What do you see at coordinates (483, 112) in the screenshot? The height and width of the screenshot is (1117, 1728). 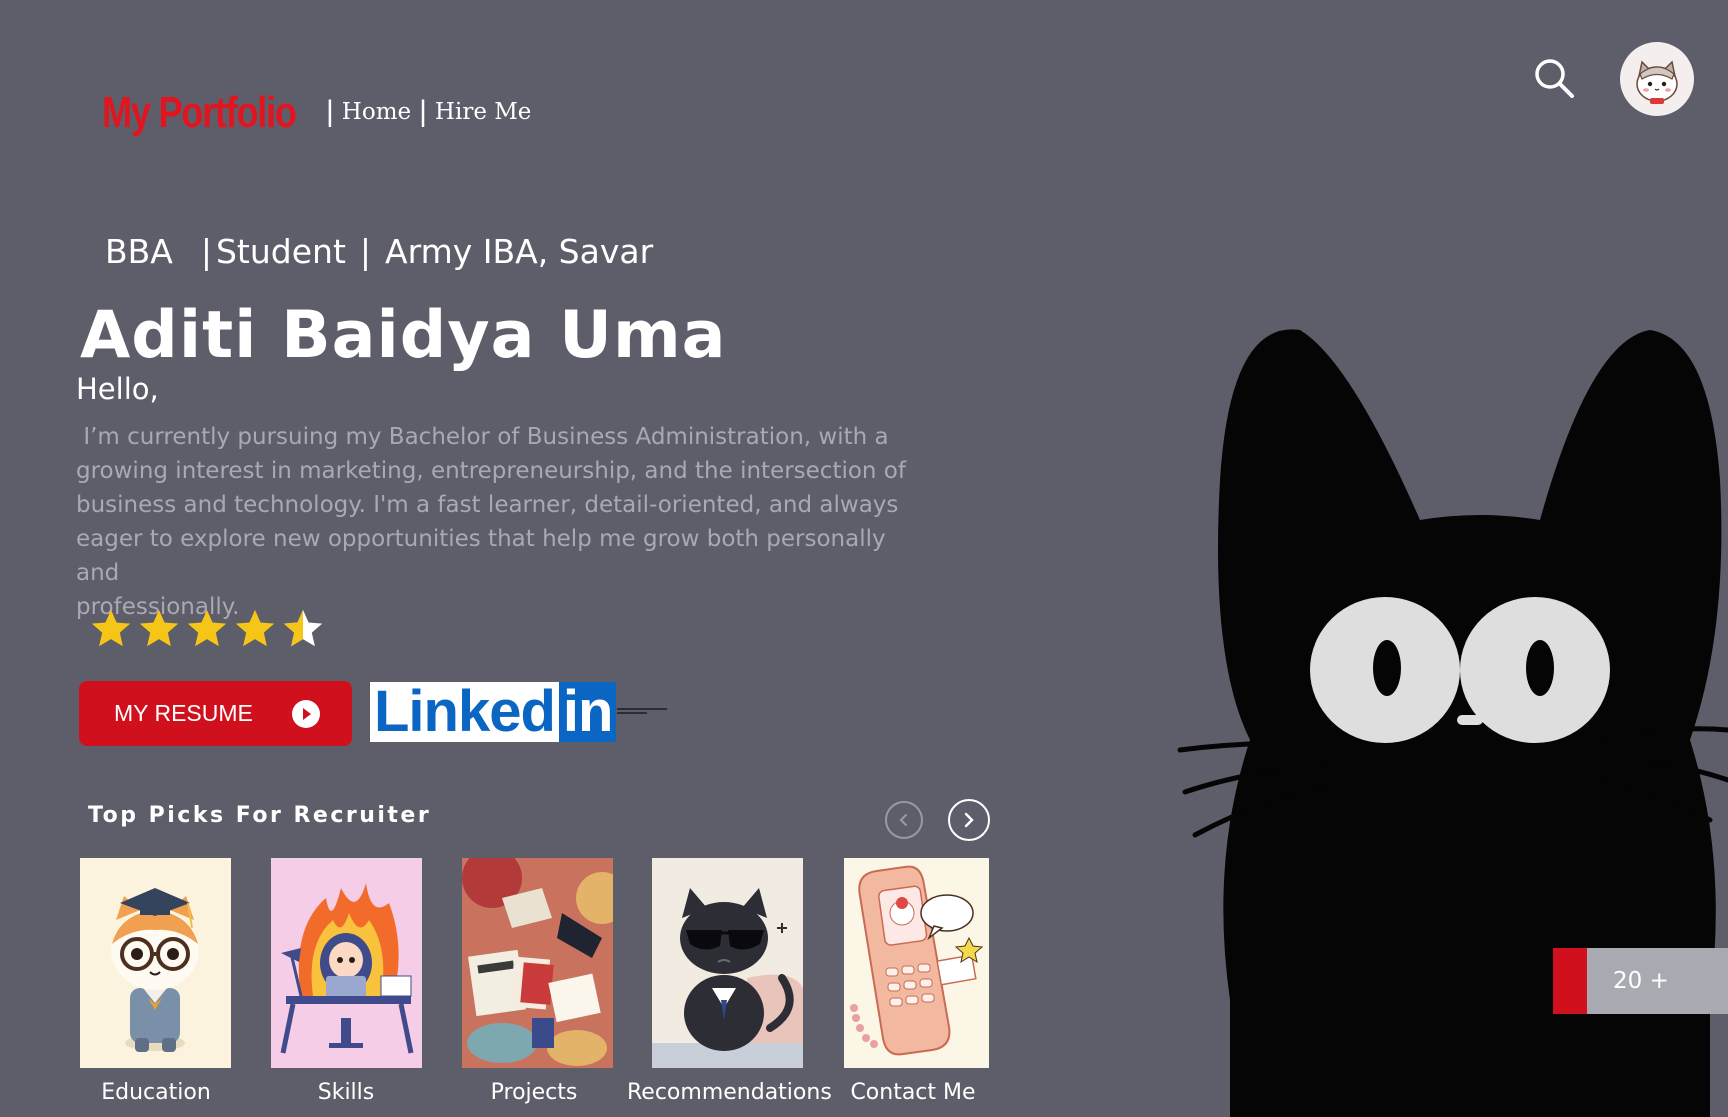 I see `nav-hire-me-link: Hire Me` at bounding box center [483, 112].